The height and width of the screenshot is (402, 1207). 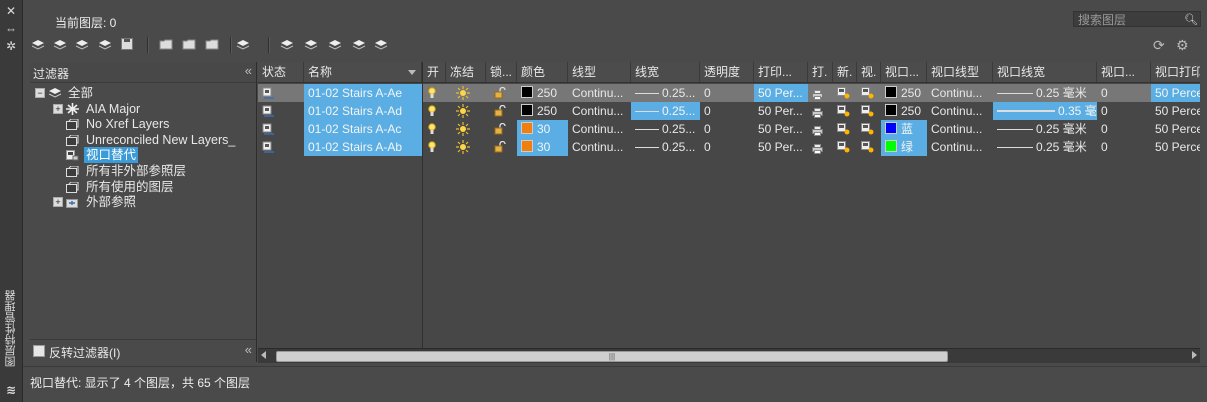 I want to click on scroll-right-icon, so click(x=1194, y=355).